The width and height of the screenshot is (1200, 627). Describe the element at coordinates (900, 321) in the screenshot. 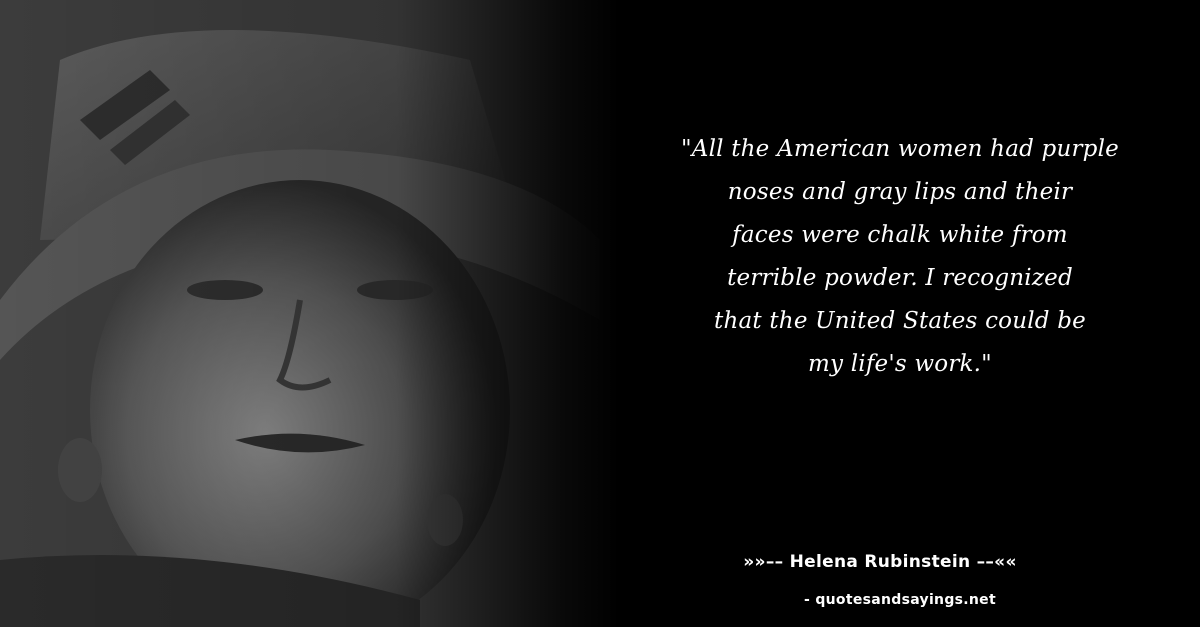

I see `quote-line: that the United States could be` at that location.